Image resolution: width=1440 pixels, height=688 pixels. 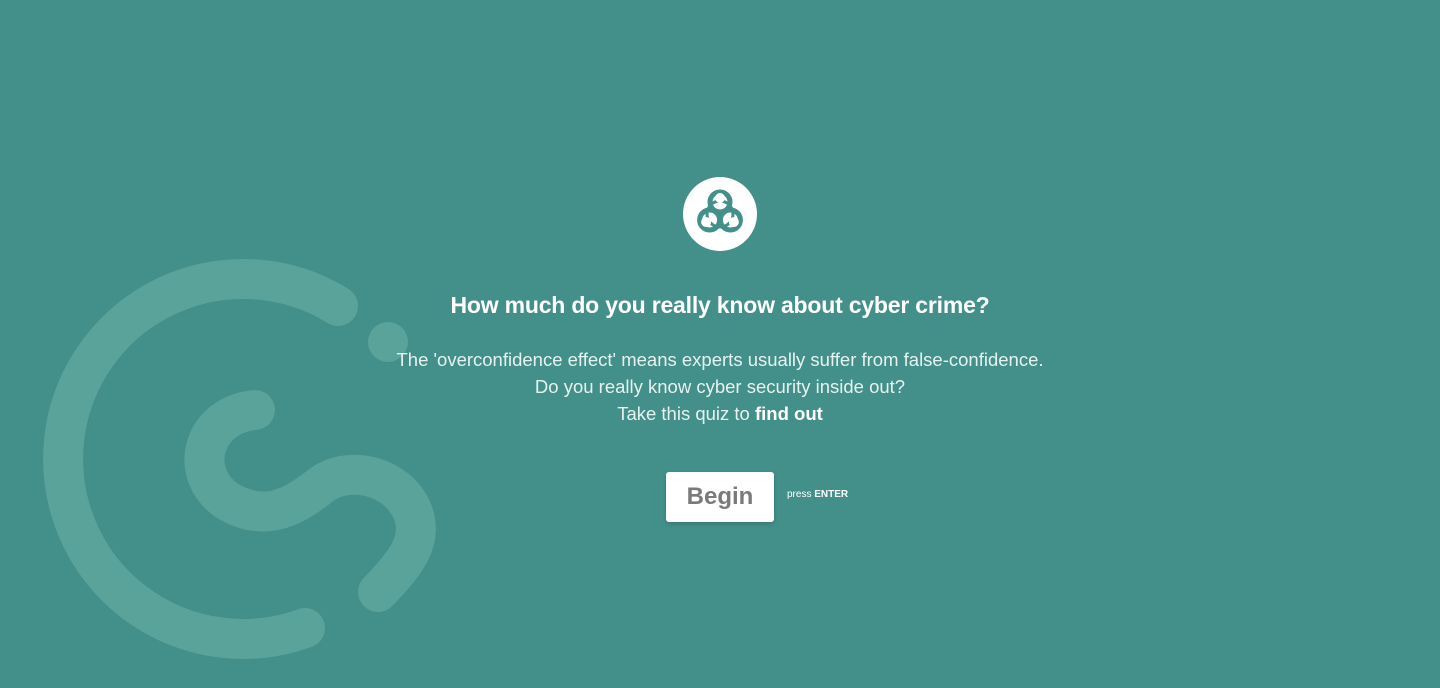 I want to click on description-line-3: Take this quiz to find out, so click(x=720, y=413).